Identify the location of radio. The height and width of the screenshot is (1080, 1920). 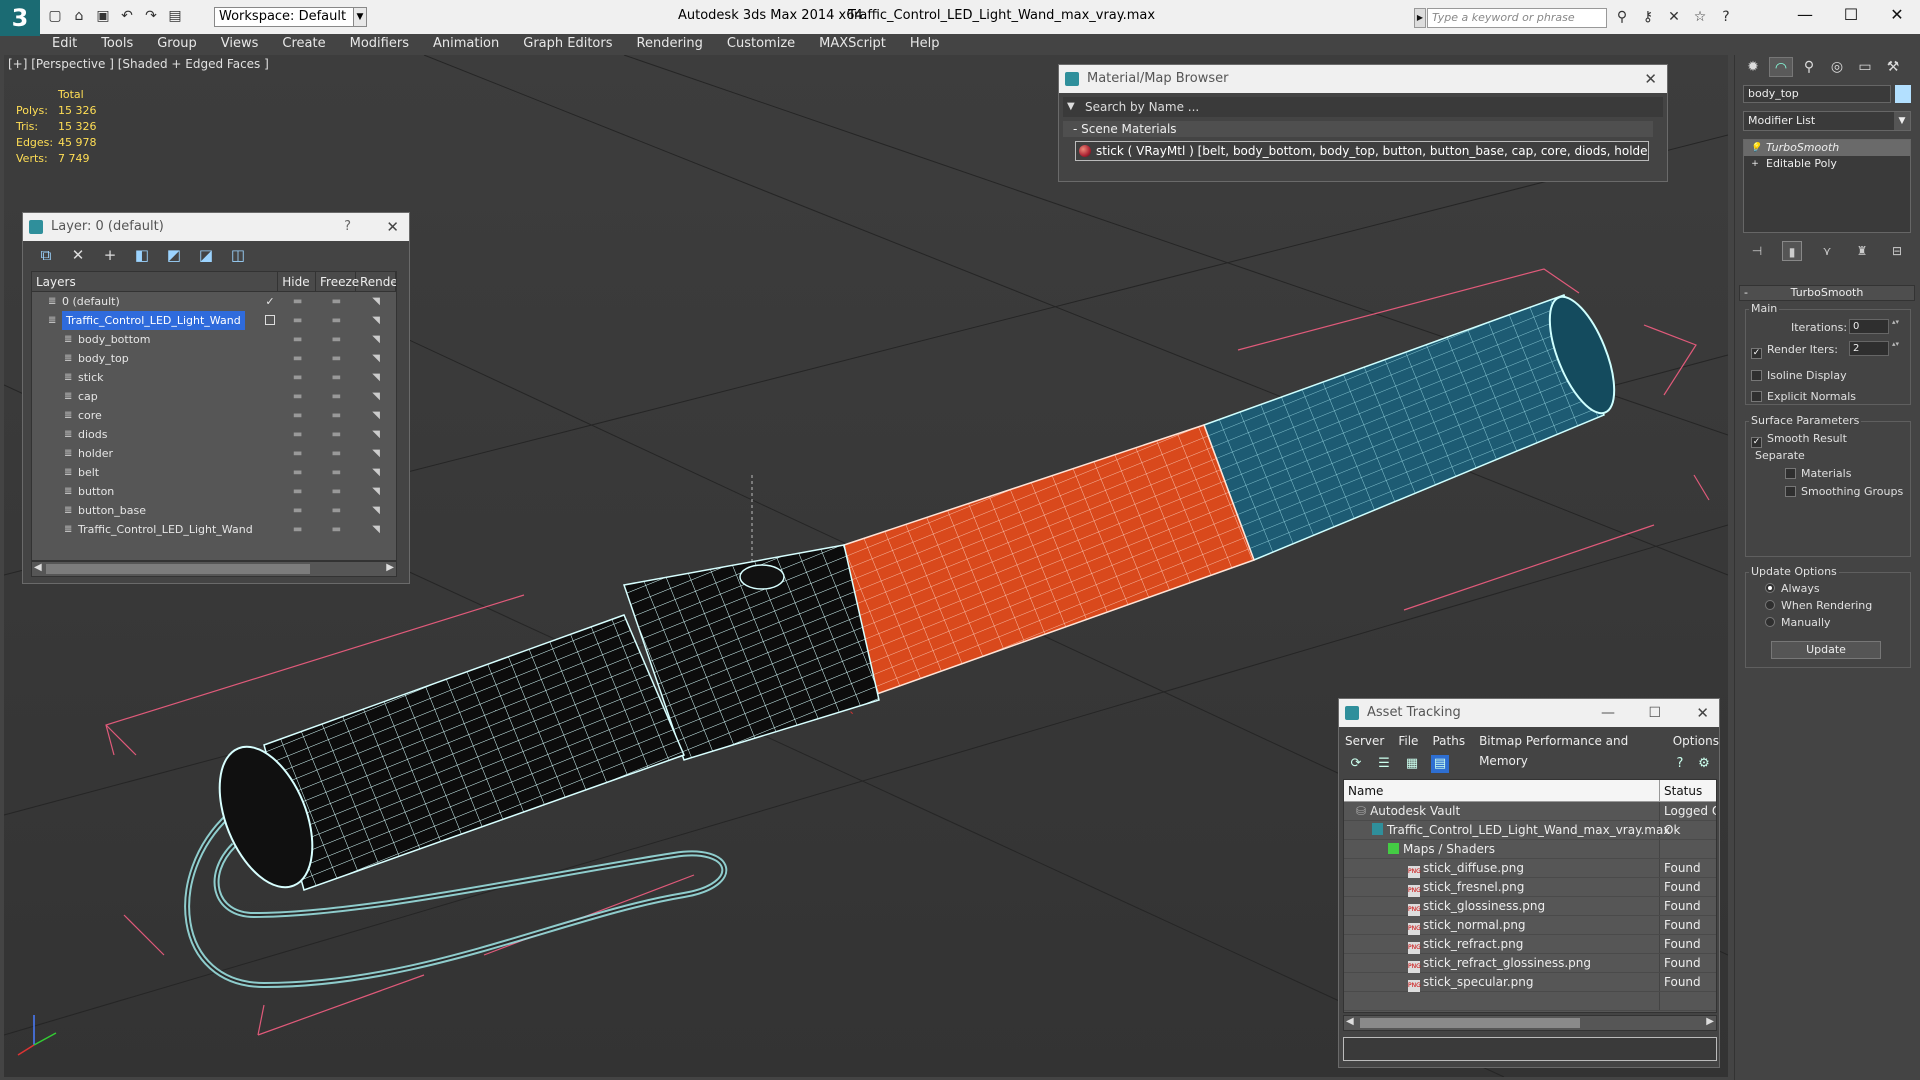
(1770, 622).